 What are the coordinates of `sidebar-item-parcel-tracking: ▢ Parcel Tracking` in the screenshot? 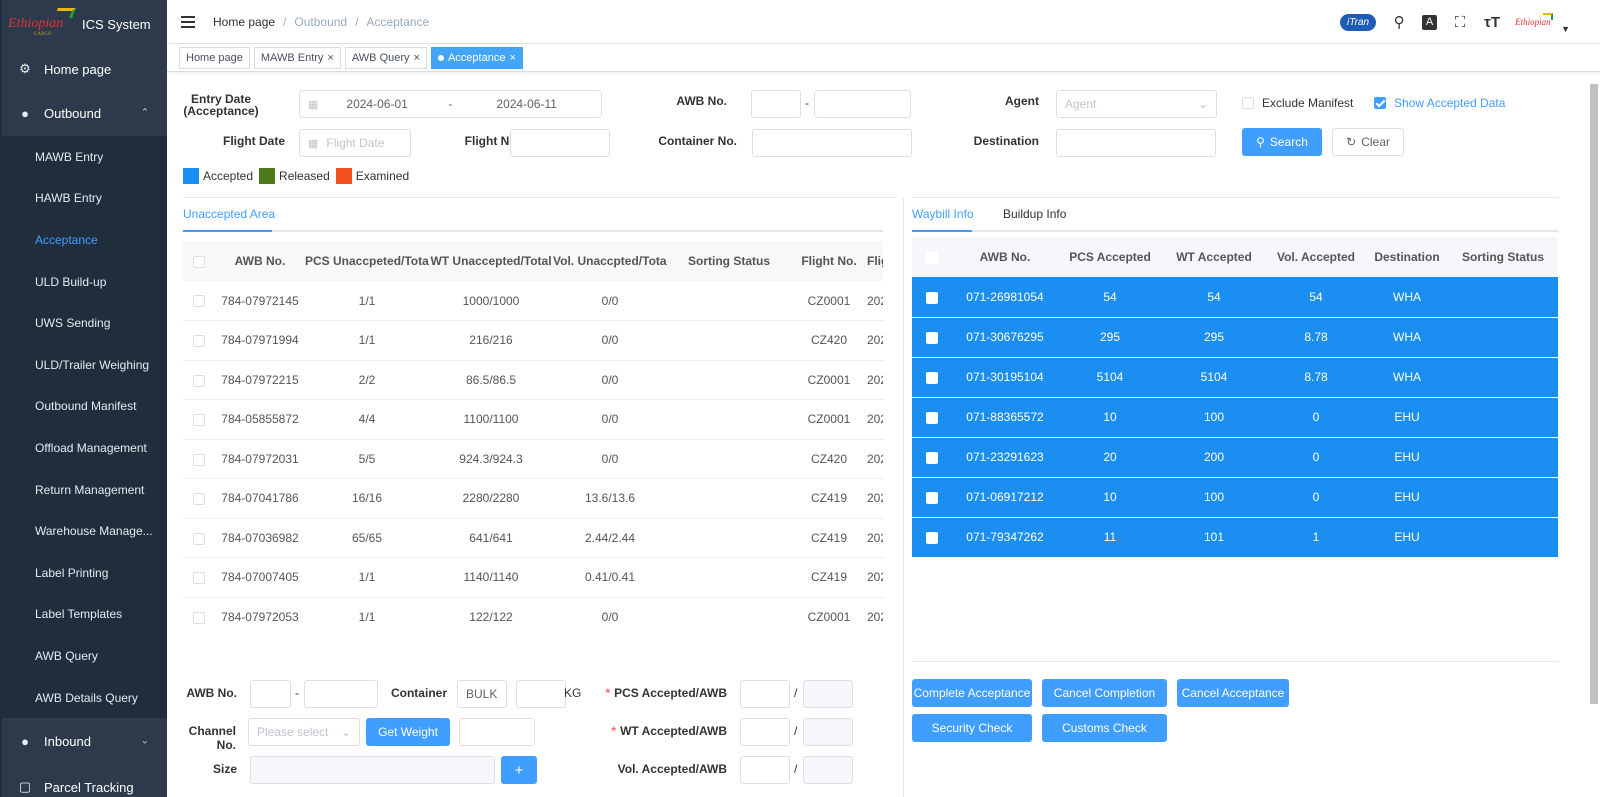 It's located at (84, 780).